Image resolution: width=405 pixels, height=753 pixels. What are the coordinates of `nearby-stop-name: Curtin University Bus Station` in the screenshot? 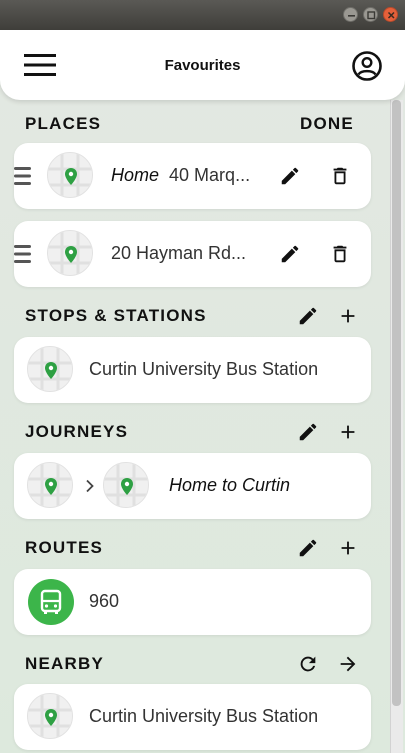 It's located at (204, 716).